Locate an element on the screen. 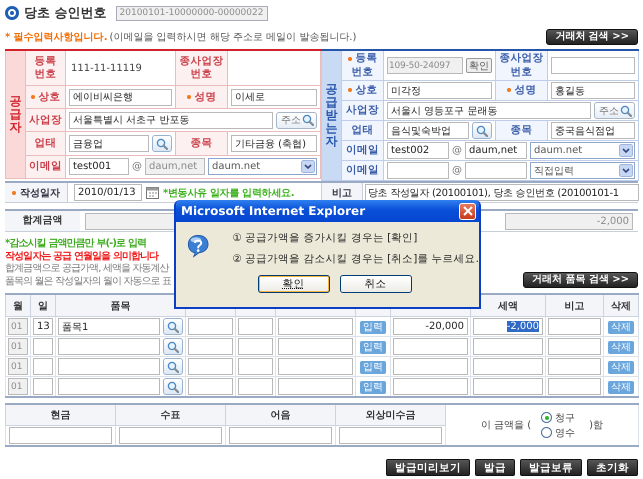 The width and height of the screenshot is (643, 479). text-field: 음식및숙박업 is located at coordinates (428, 130).